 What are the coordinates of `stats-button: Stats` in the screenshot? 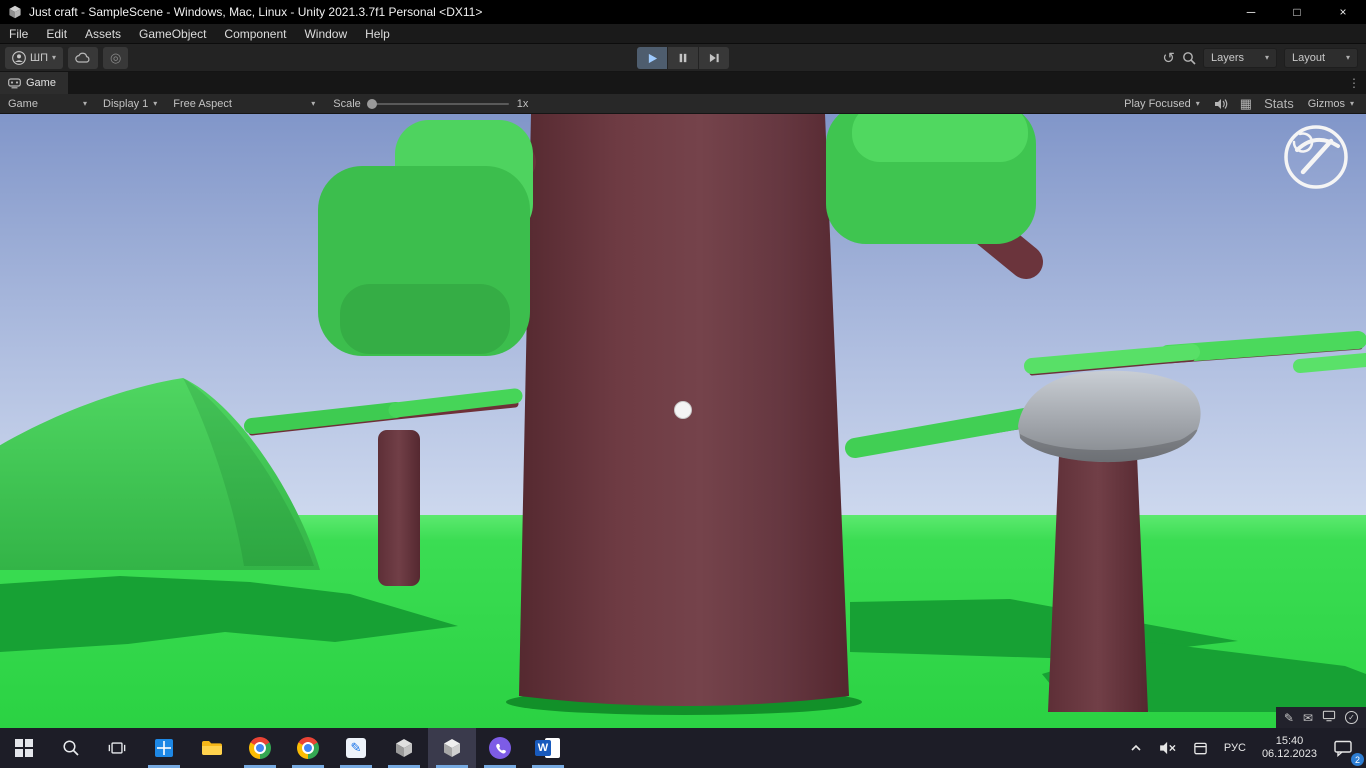 It's located at (1279, 103).